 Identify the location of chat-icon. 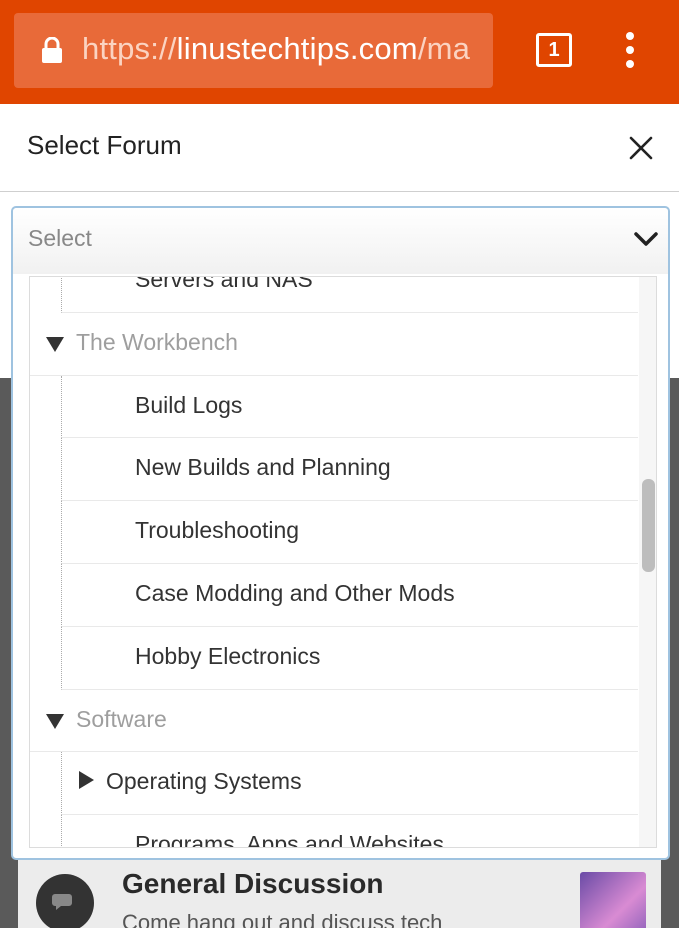
(65, 901).